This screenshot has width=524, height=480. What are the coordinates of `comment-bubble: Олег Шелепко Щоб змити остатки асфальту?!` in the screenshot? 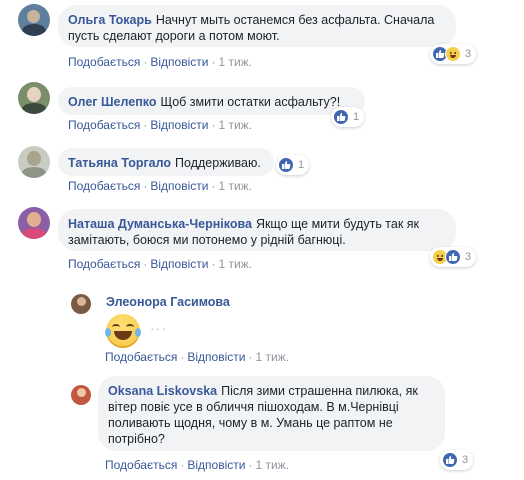 It's located at (211, 101).